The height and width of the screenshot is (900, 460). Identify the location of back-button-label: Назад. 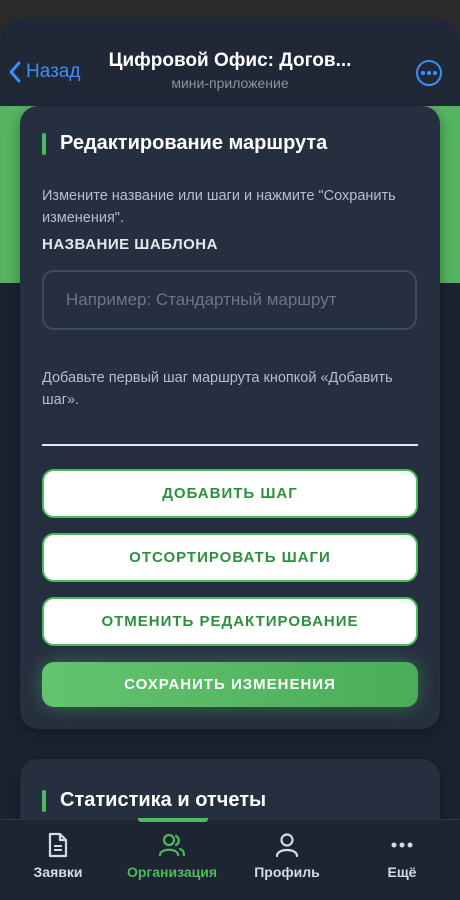
(53, 71).